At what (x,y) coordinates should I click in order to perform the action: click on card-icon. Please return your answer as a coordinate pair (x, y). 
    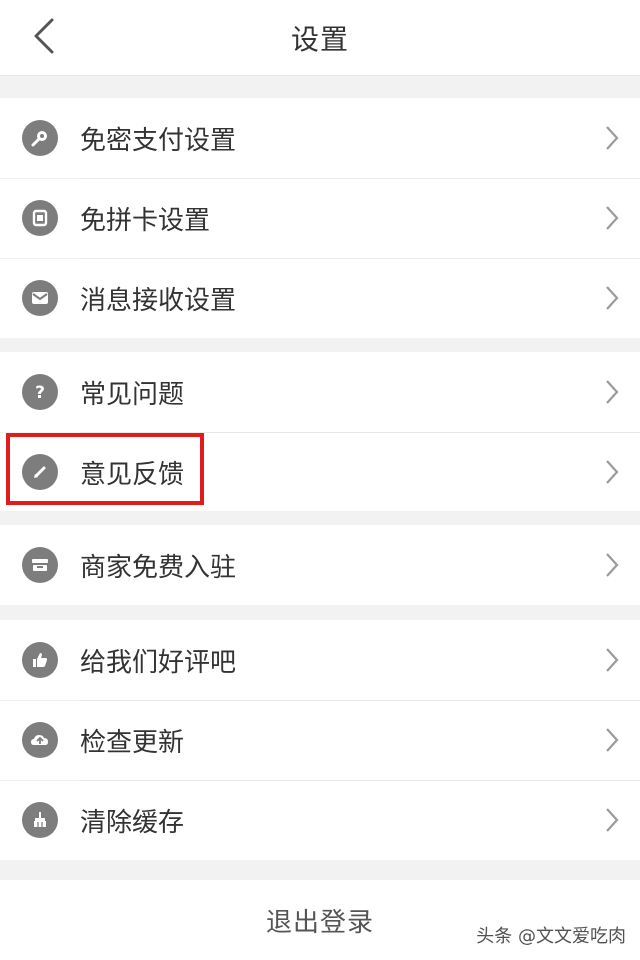
    Looking at the image, I should click on (40, 218).